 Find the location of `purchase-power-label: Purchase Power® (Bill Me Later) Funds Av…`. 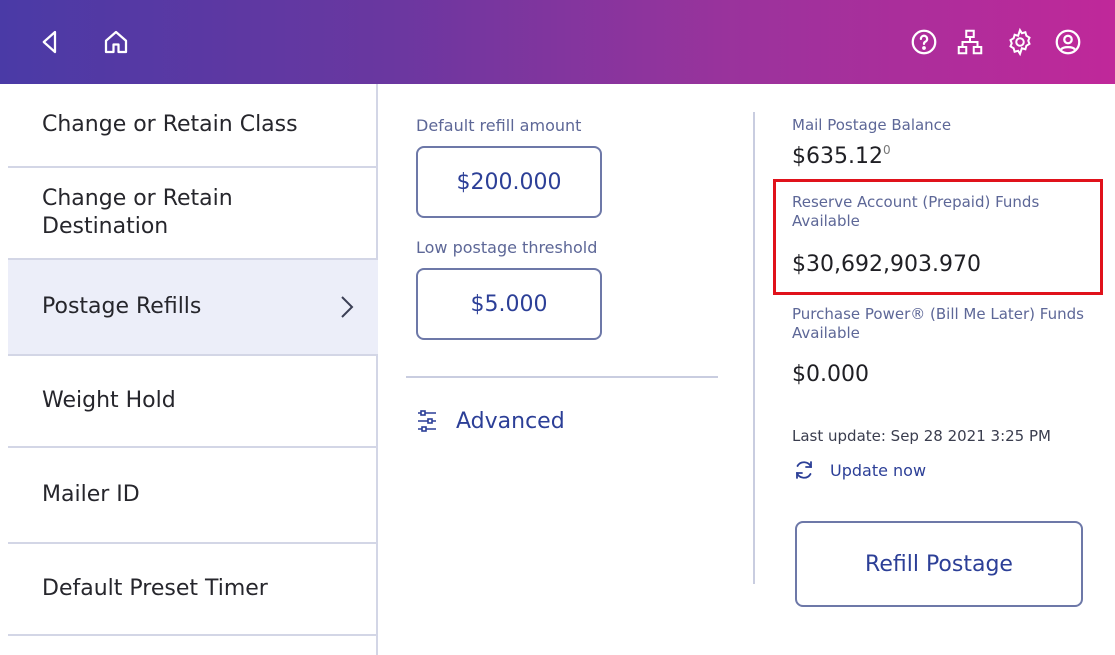

purchase-power-label: Purchase Power® (Bill Me Later) Funds Av… is located at coordinates (938, 323).